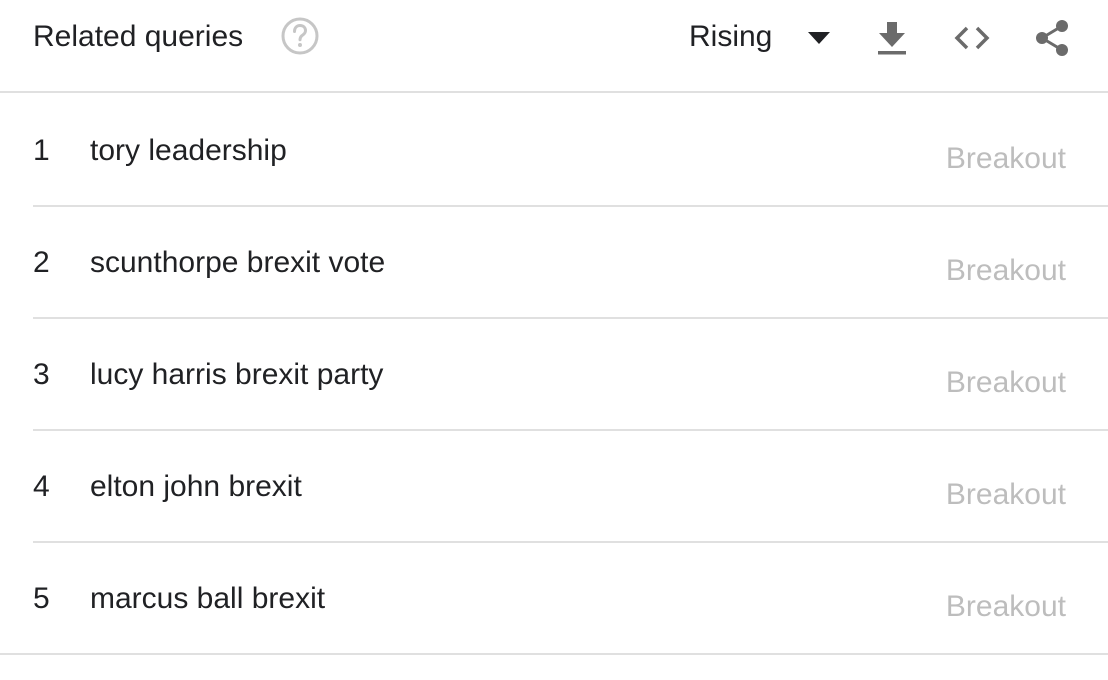 This screenshot has width=1108, height=680. What do you see at coordinates (41, 374) in the screenshot?
I see `query-rank: 3` at bounding box center [41, 374].